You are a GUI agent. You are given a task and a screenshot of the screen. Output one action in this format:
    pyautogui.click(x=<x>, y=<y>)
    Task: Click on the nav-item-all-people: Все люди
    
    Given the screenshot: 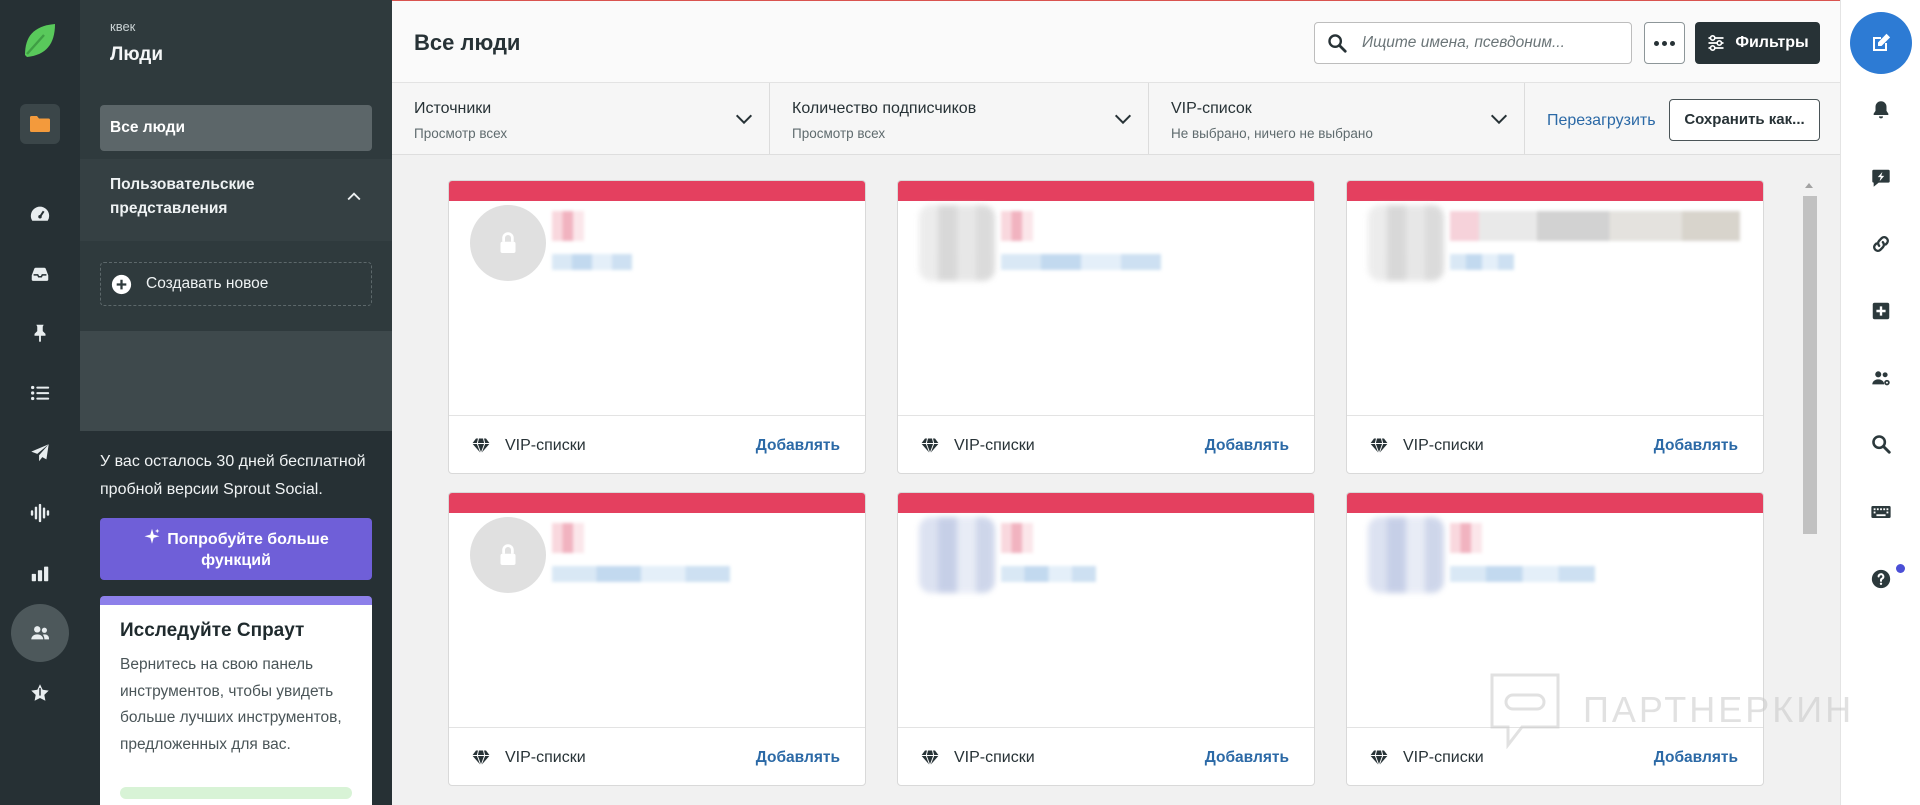 What is the action you would take?
    pyautogui.click(x=236, y=128)
    